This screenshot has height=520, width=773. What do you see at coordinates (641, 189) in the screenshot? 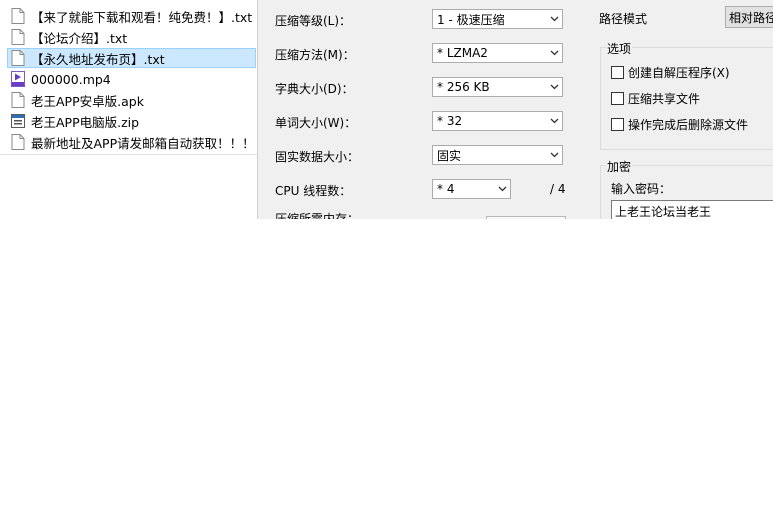
I see `password-label: 输入密码：` at bounding box center [641, 189].